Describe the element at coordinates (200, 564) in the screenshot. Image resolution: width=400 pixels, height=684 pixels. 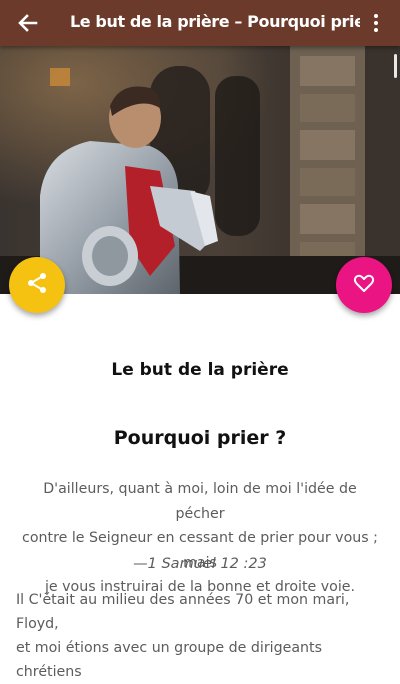
I see `verse-reference: —1 Samuel 12 :23` at that location.